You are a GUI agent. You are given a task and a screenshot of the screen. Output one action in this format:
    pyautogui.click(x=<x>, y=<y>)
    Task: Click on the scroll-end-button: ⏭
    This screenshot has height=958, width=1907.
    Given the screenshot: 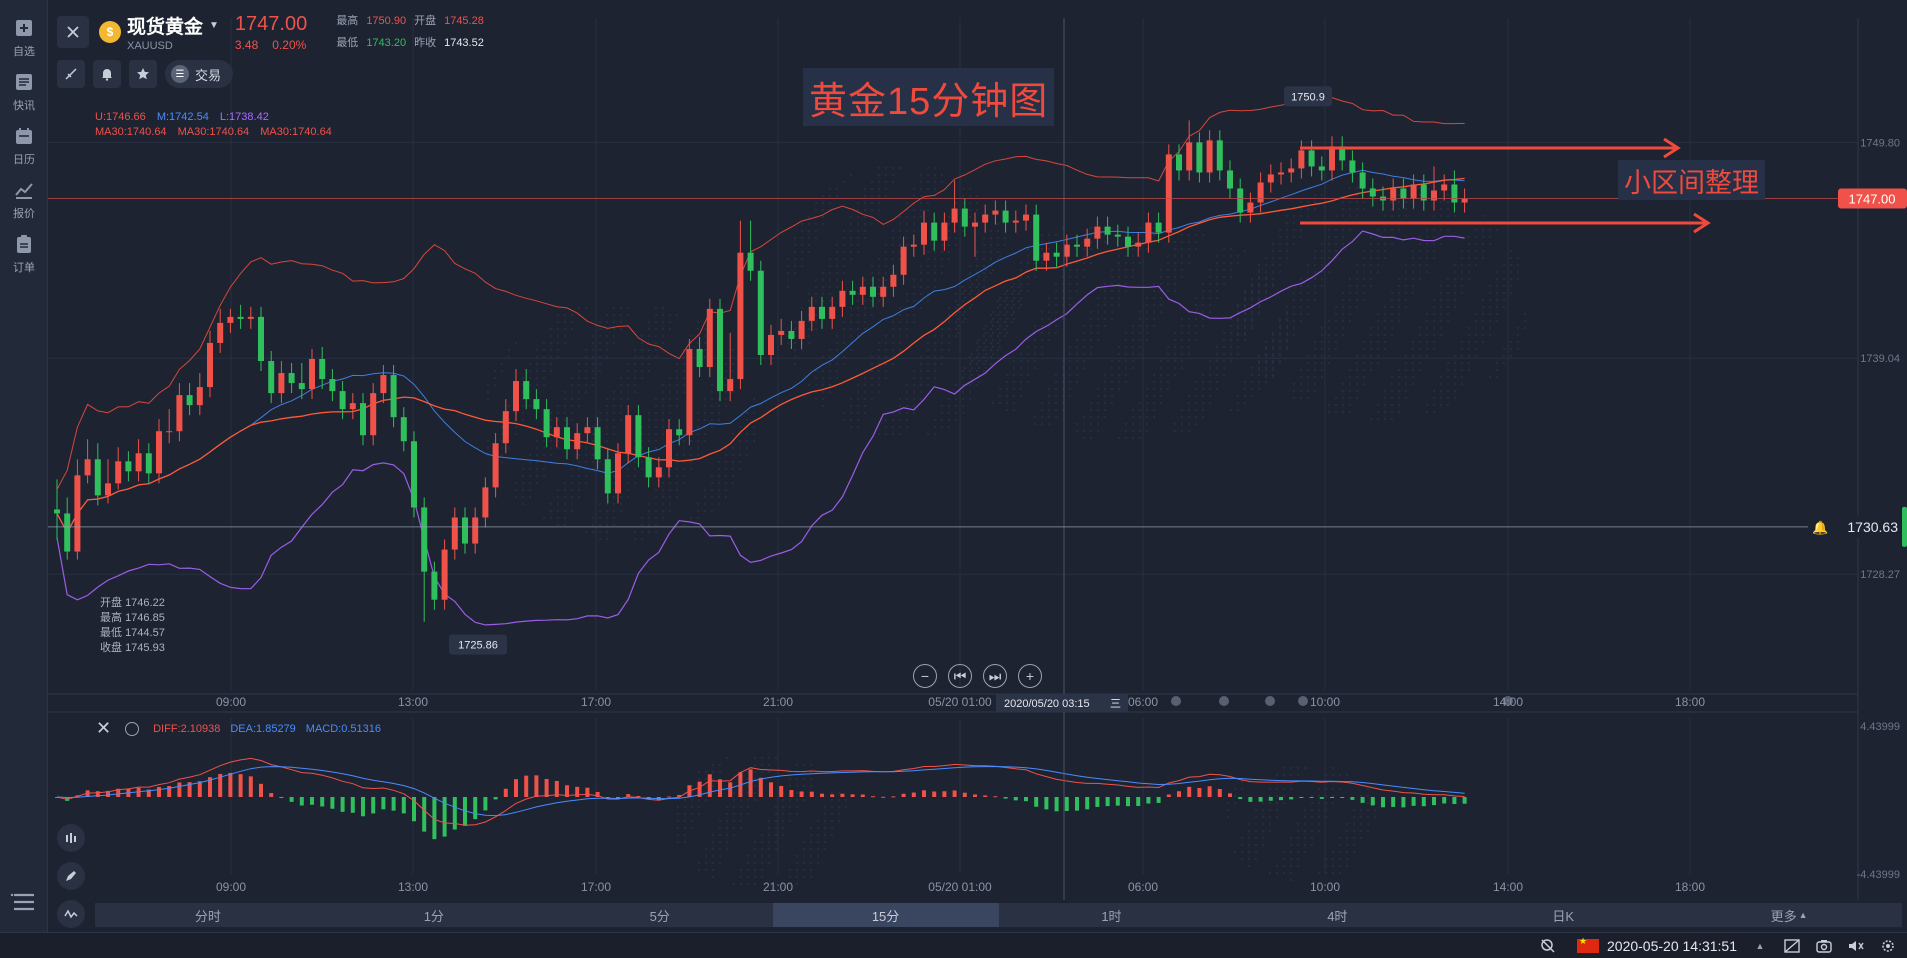 What is the action you would take?
    pyautogui.click(x=995, y=676)
    